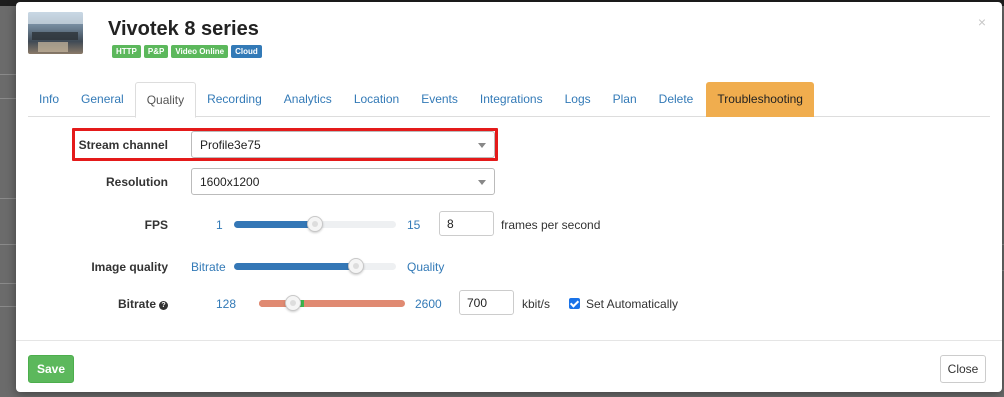 This screenshot has height=397, width=1004. What do you see at coordinates (102, 99) in the screenshot?
I see `tab-general: General` at bounding box center [102, 99].